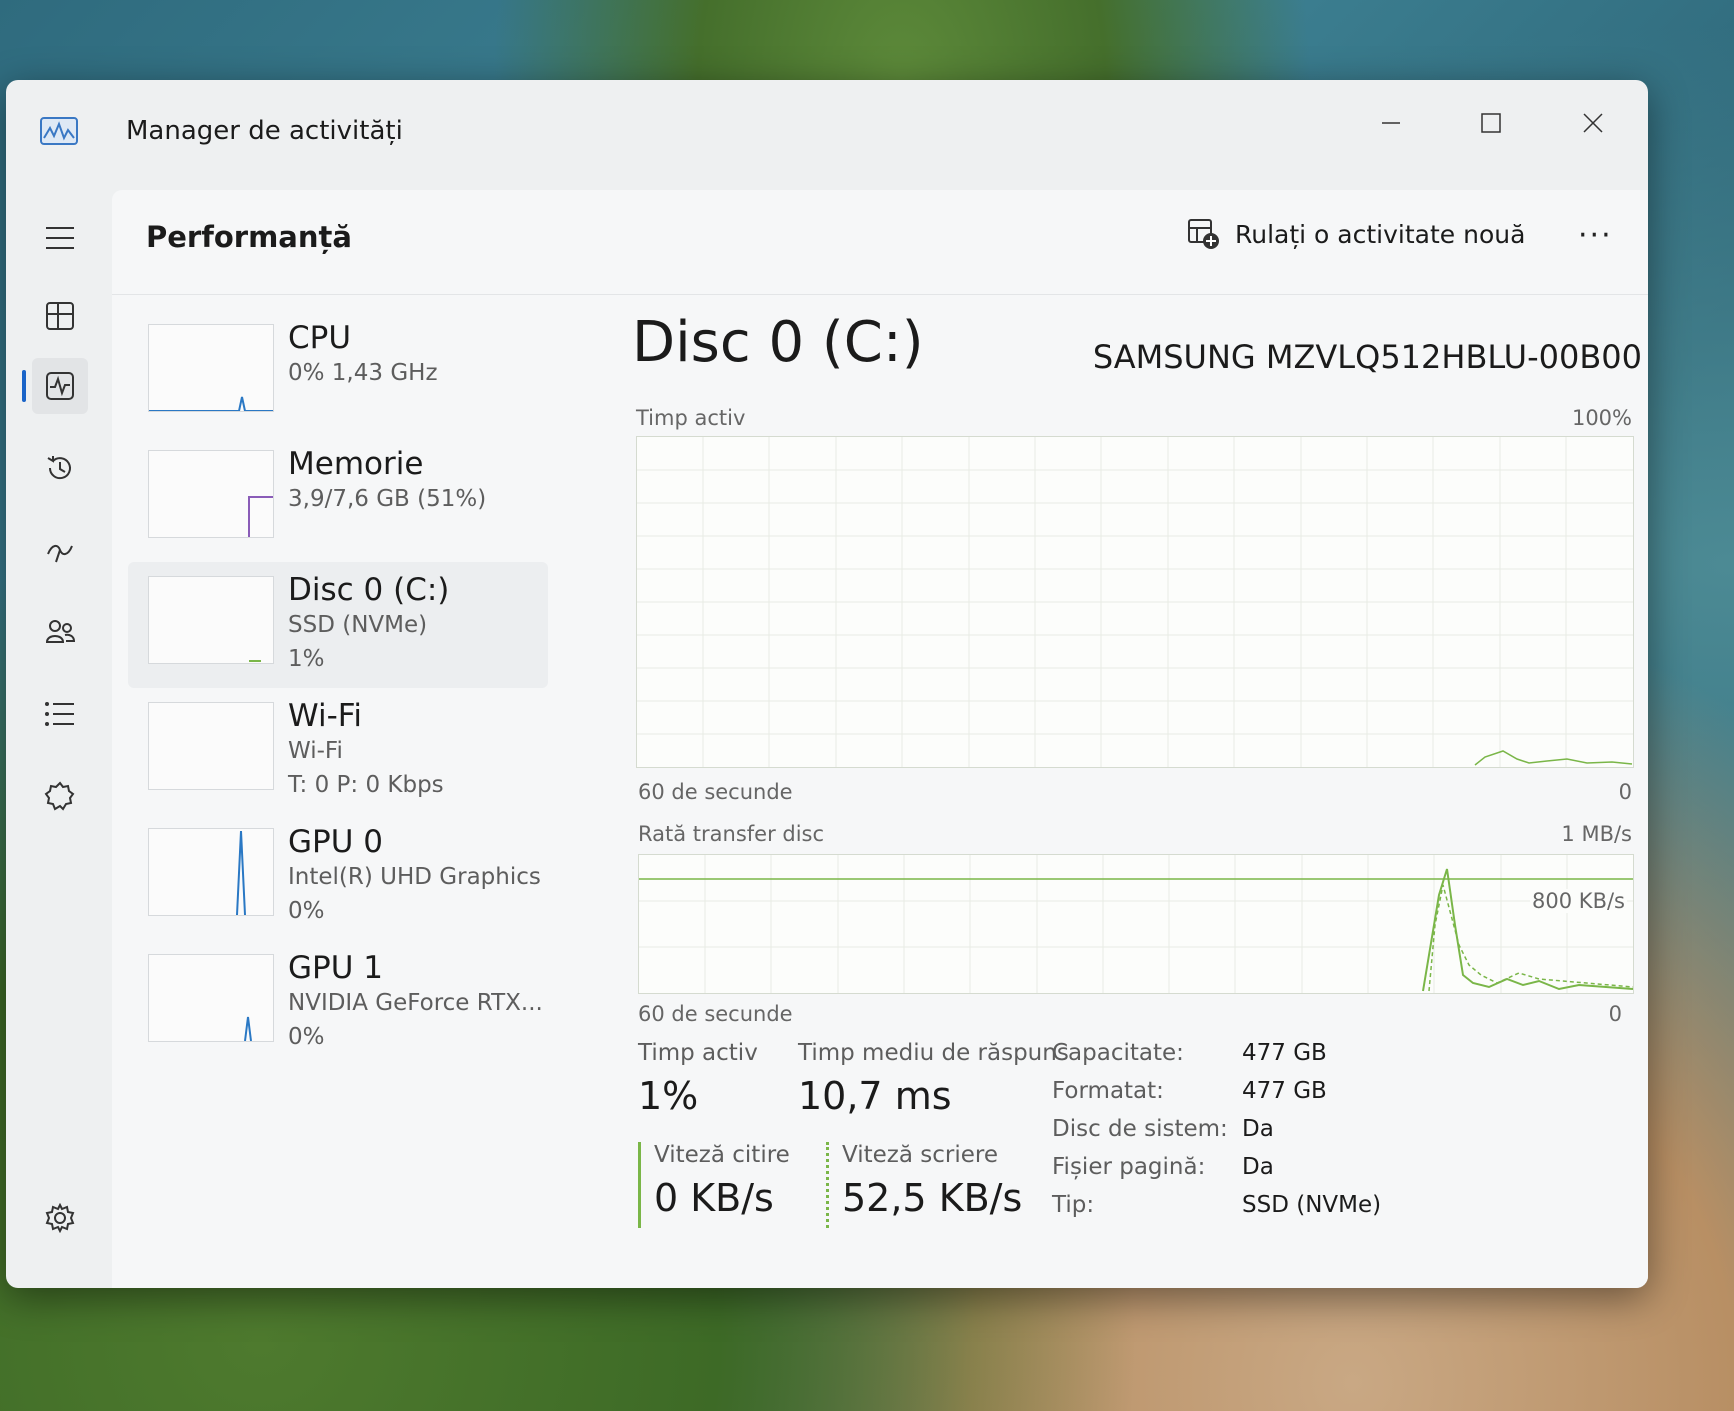 This screenshot has height=1411, width=1734. Describe the element at coordinates (827, 1185) in the screenshot. I see `write-speed-legend-bar` at that location.